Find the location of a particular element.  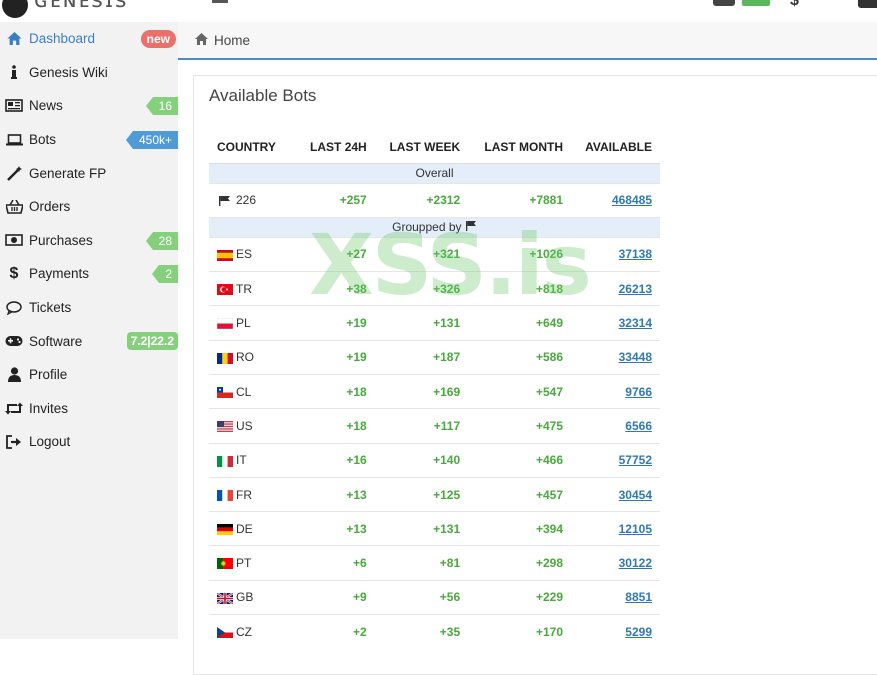

sidebar-item-invites: Invites is located at coordinates (89, 409).